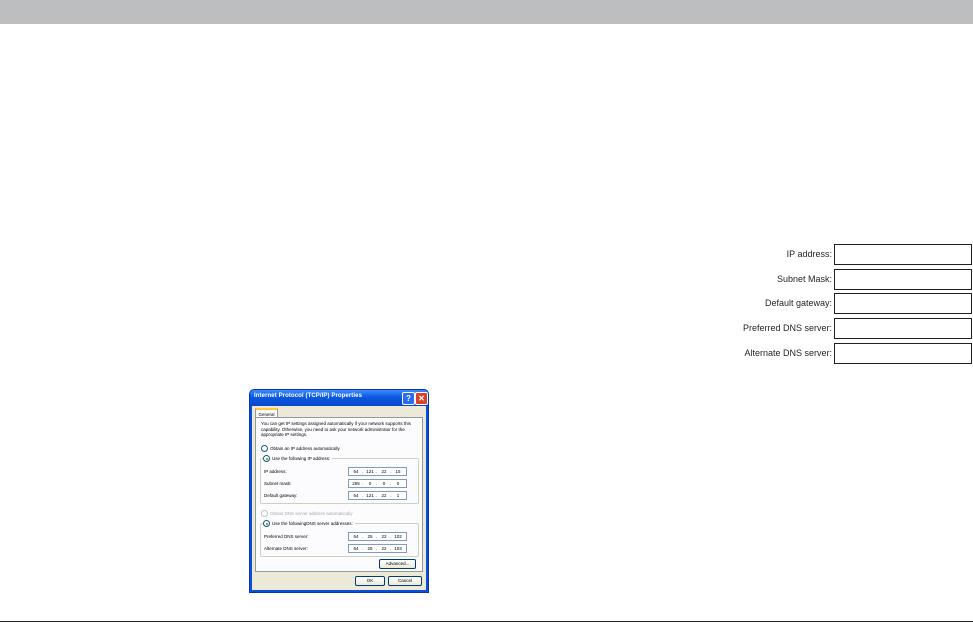 The height and width of the screenshot is (624, 973). What do you see at coordinates (301, 458) in the screenshot?
I see `use-following-ip-label: Use the following IP address:` at bounding box center [301, 458].